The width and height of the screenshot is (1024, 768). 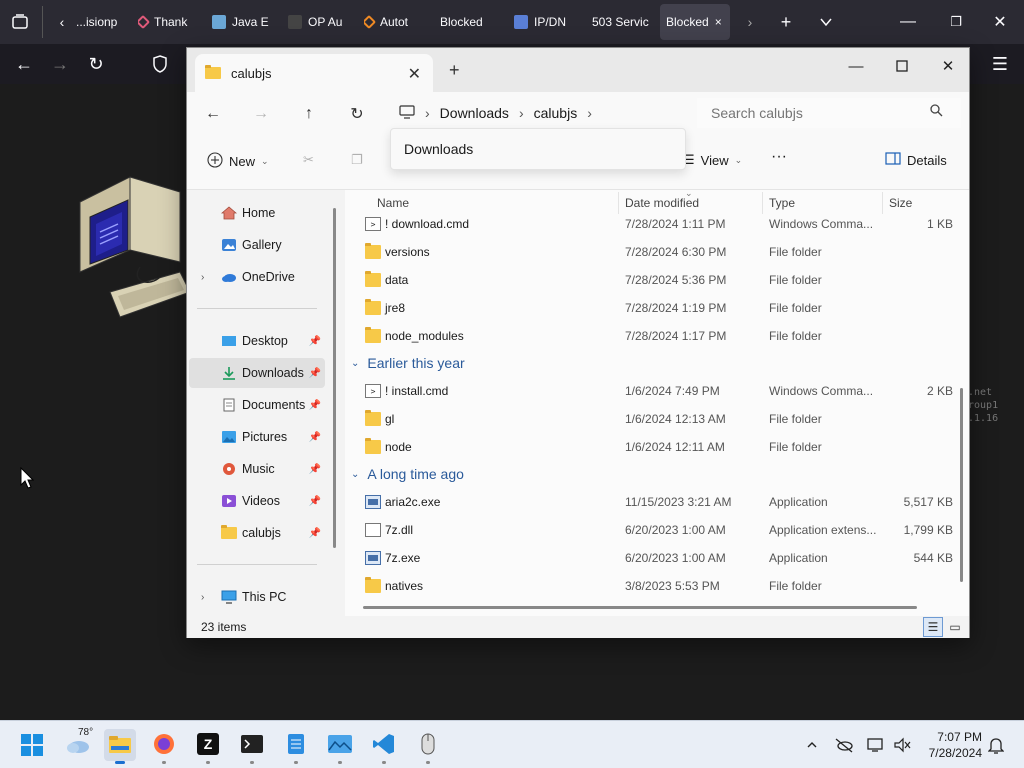 What do you see at coordinates (252, 746) in the screenshot?
I see `taskbar-terminal` at bounding box center [252, 746].